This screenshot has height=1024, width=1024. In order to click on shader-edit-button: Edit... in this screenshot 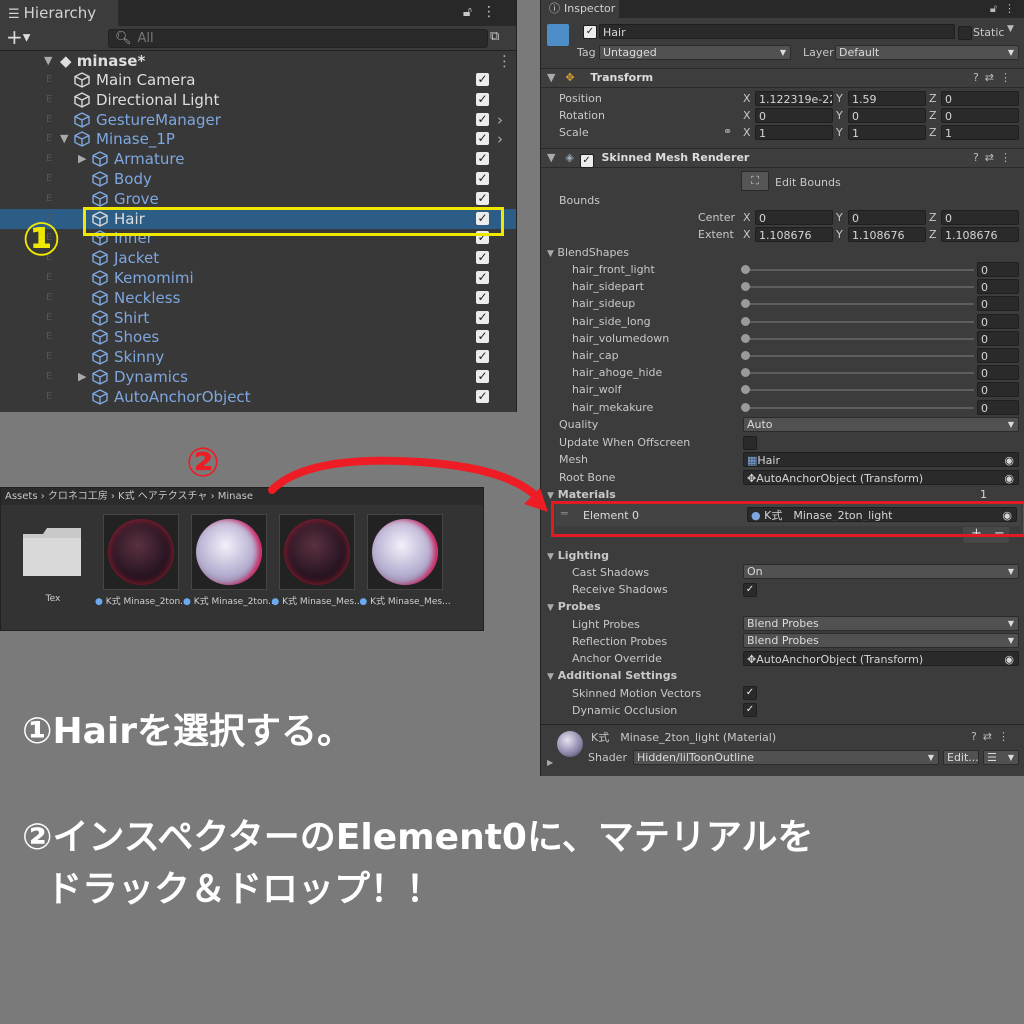, I will do `click(961, 757)`.